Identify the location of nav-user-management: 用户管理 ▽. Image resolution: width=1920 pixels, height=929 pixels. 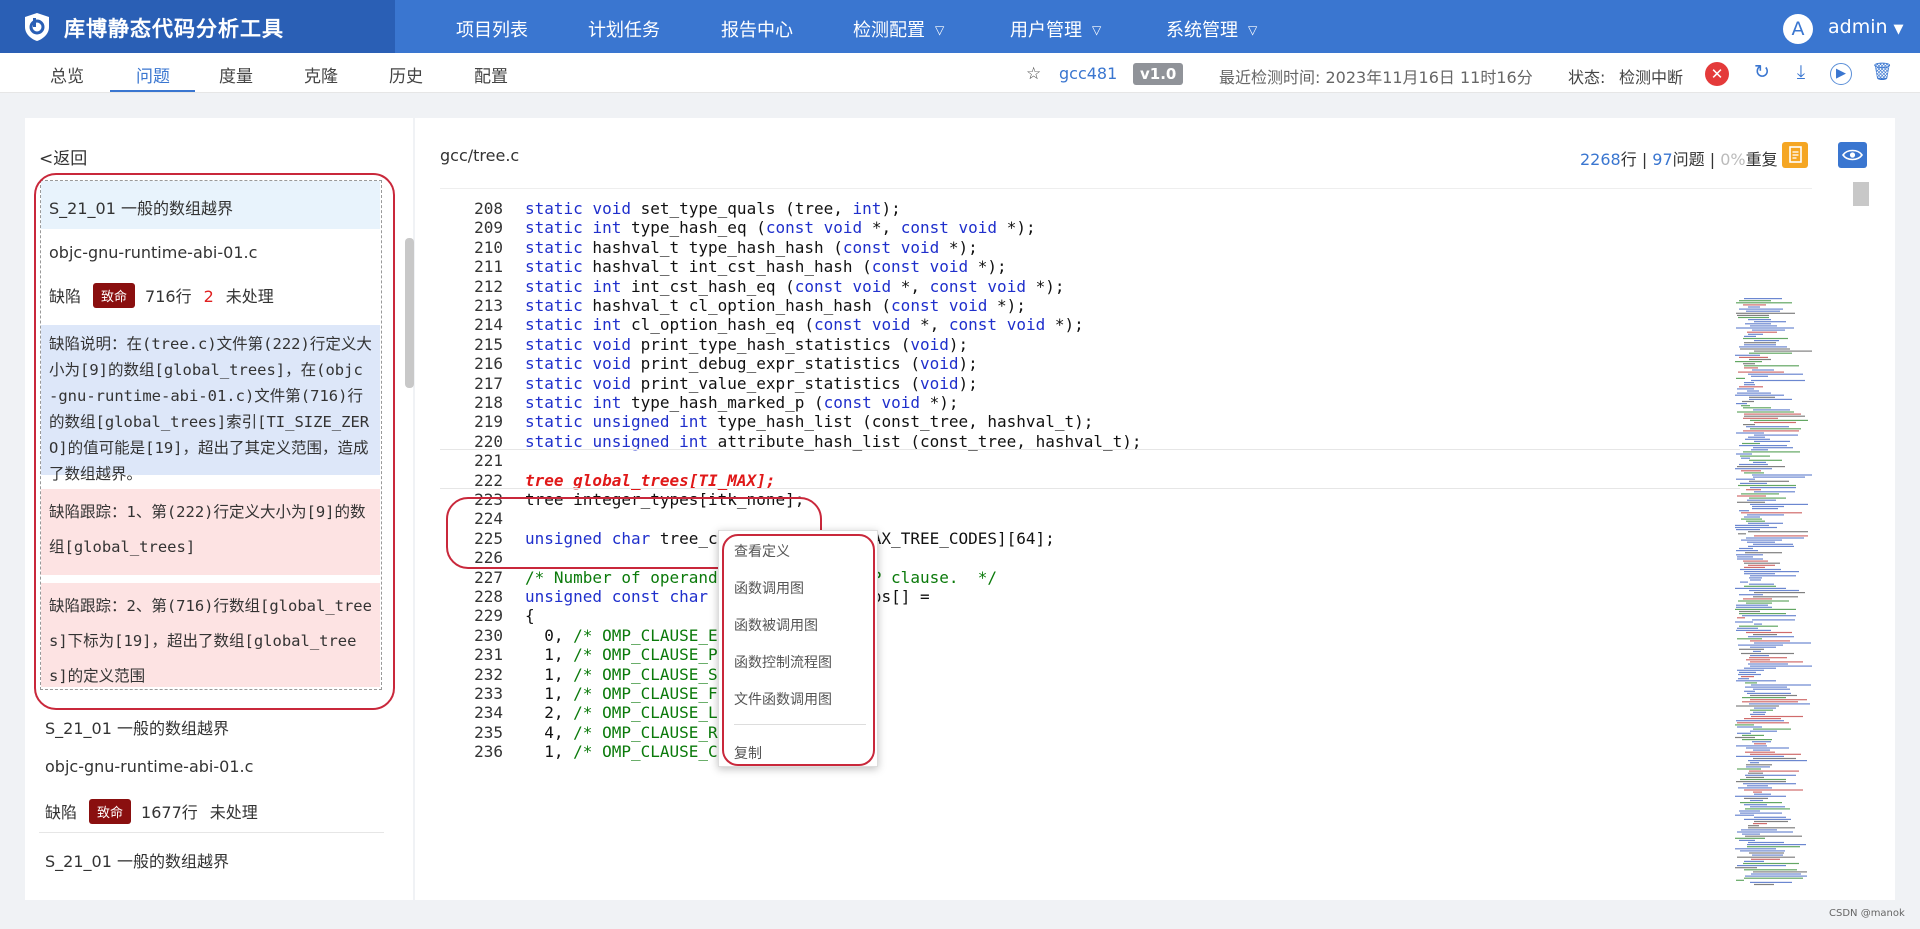
(1055, 29).